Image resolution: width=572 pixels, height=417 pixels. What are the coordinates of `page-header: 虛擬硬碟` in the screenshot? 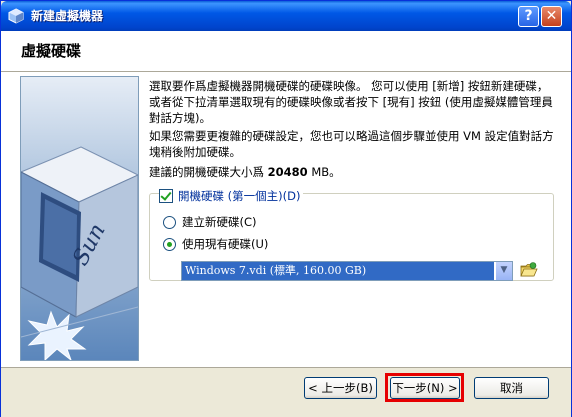 It's located at (286, 51).